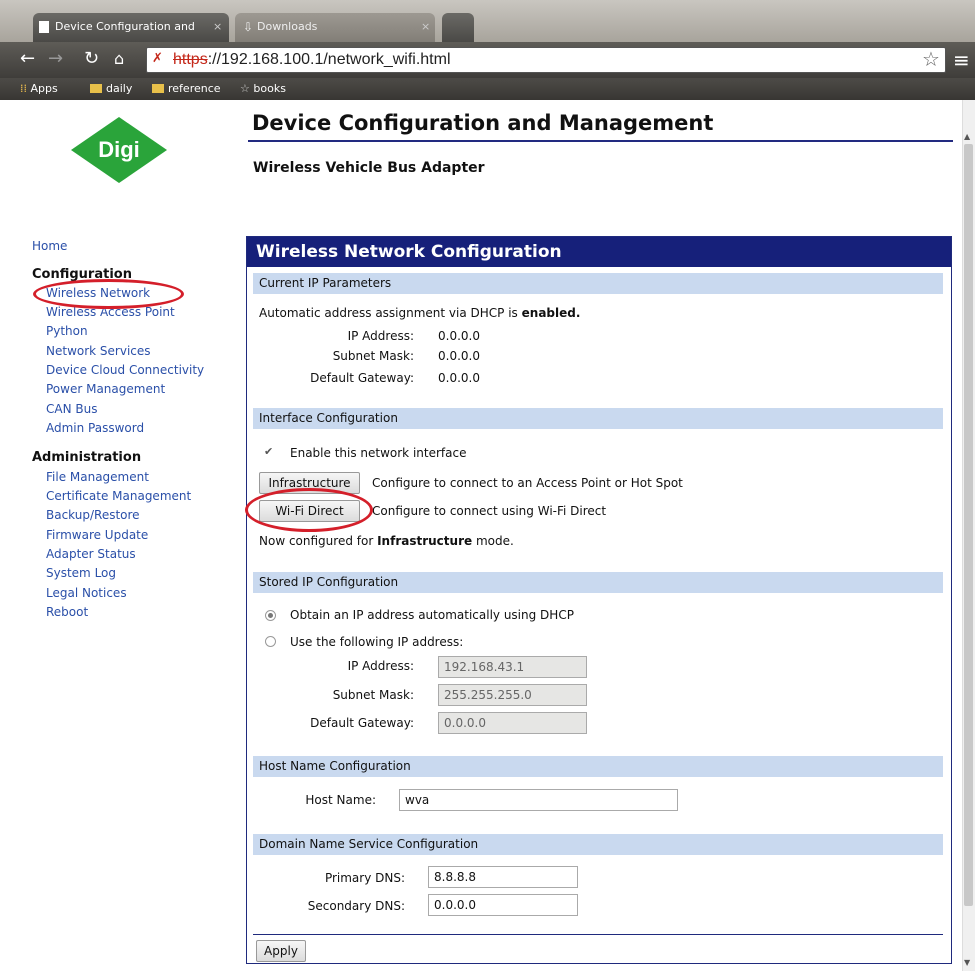 The image size is (975, 971). I want to click on digi-logo: Digi, so click(119, 150).